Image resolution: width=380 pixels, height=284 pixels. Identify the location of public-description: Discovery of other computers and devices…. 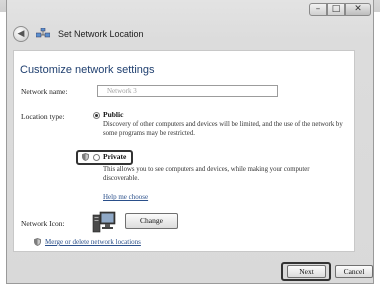
(223, 129).